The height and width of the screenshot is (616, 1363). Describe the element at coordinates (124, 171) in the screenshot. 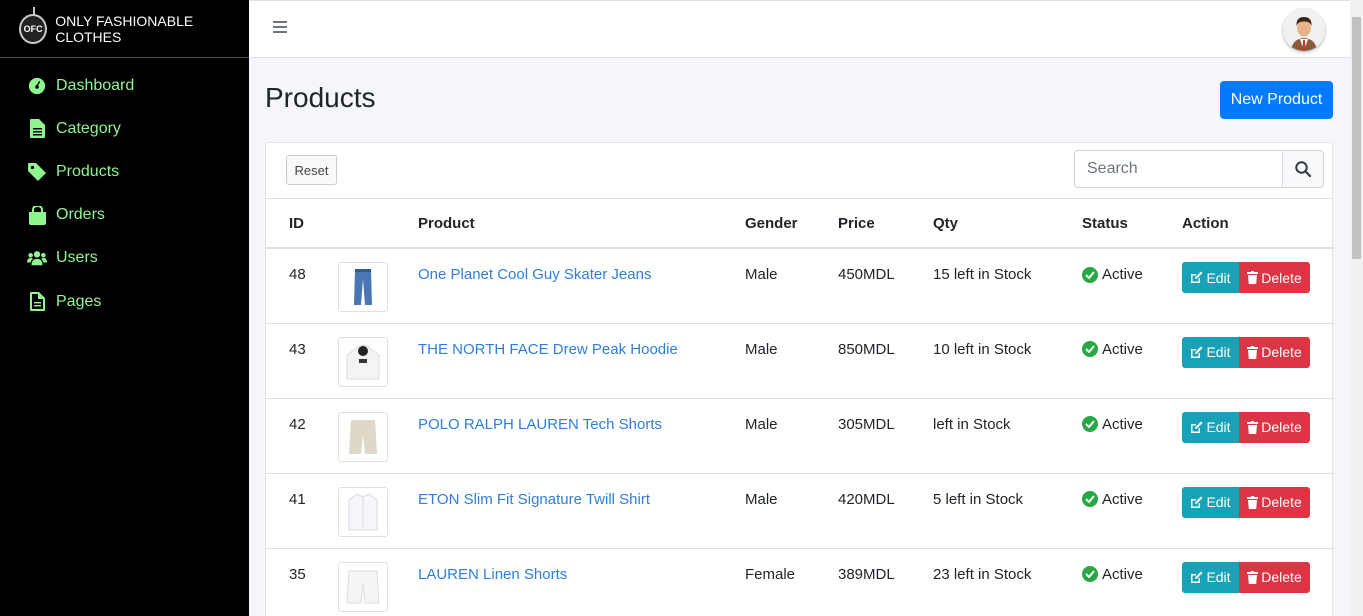

I see `sidebar-item-products: Products` at that location.